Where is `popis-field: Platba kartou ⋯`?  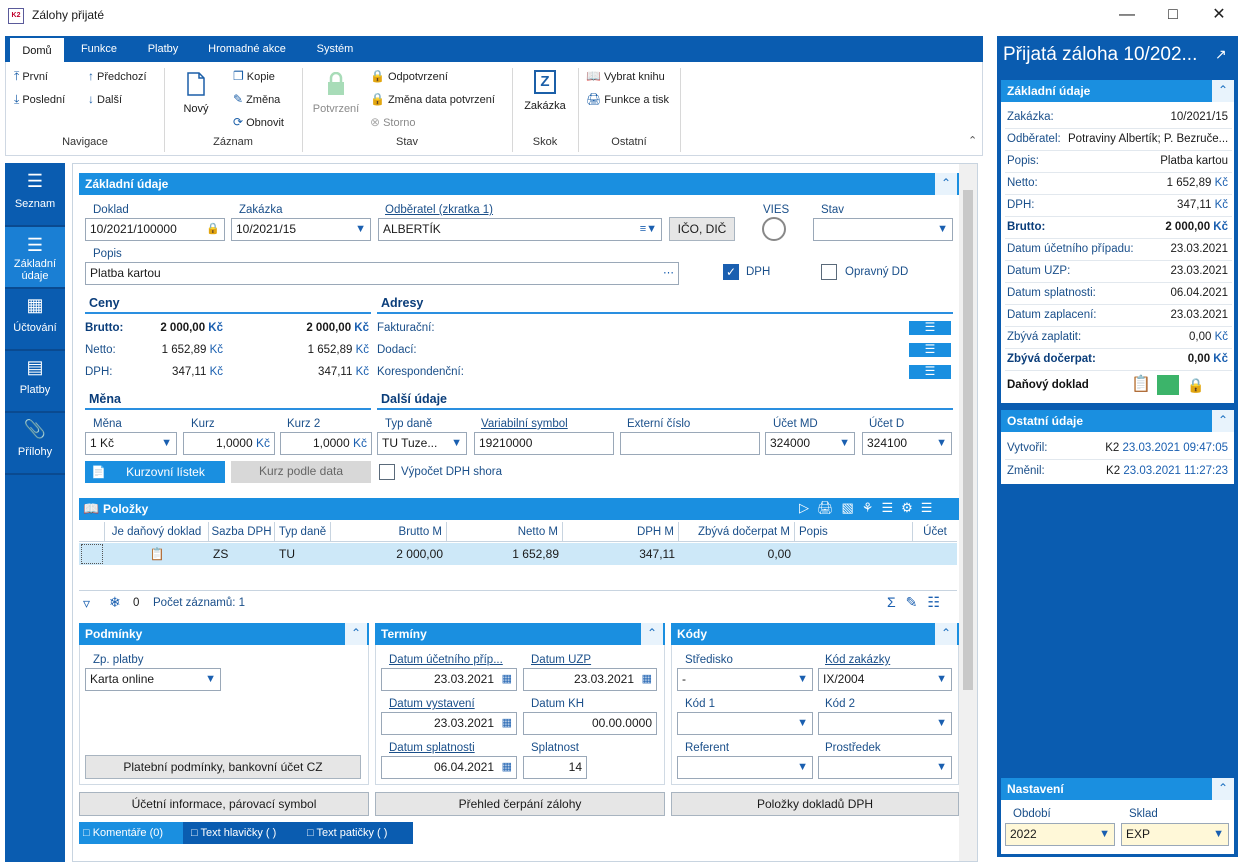 popis-field: Platba kartou ⋯ is located at coordinates (382, 273).